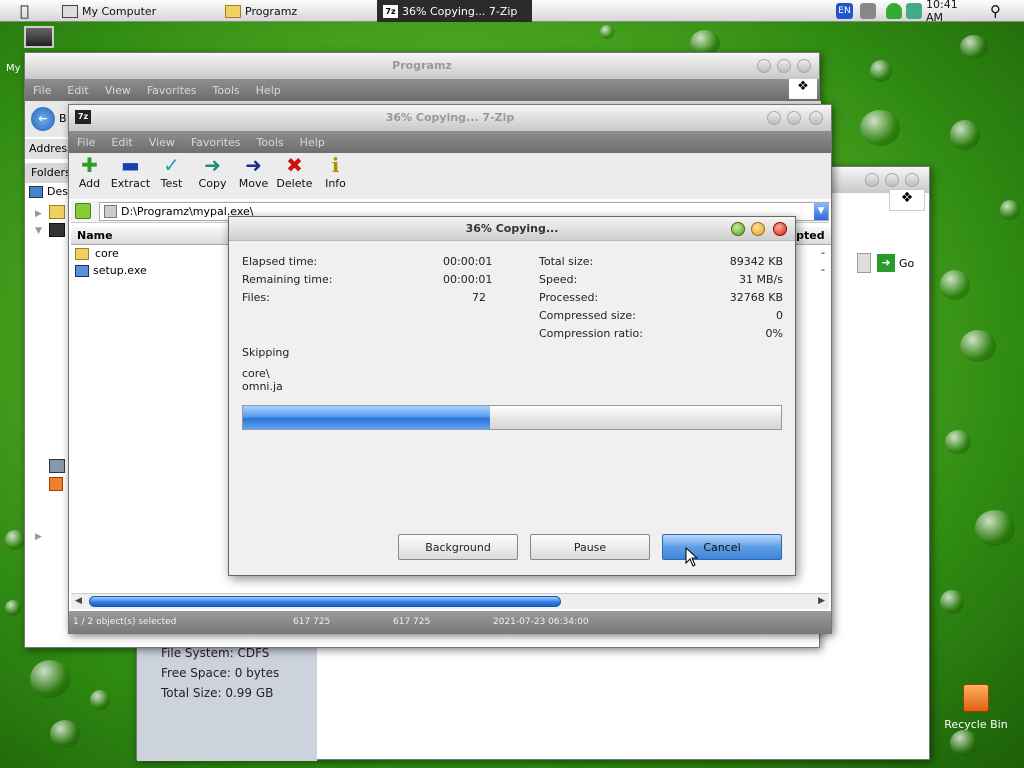  I want to click on desktop-icon-my-computer, so click(39, 37).